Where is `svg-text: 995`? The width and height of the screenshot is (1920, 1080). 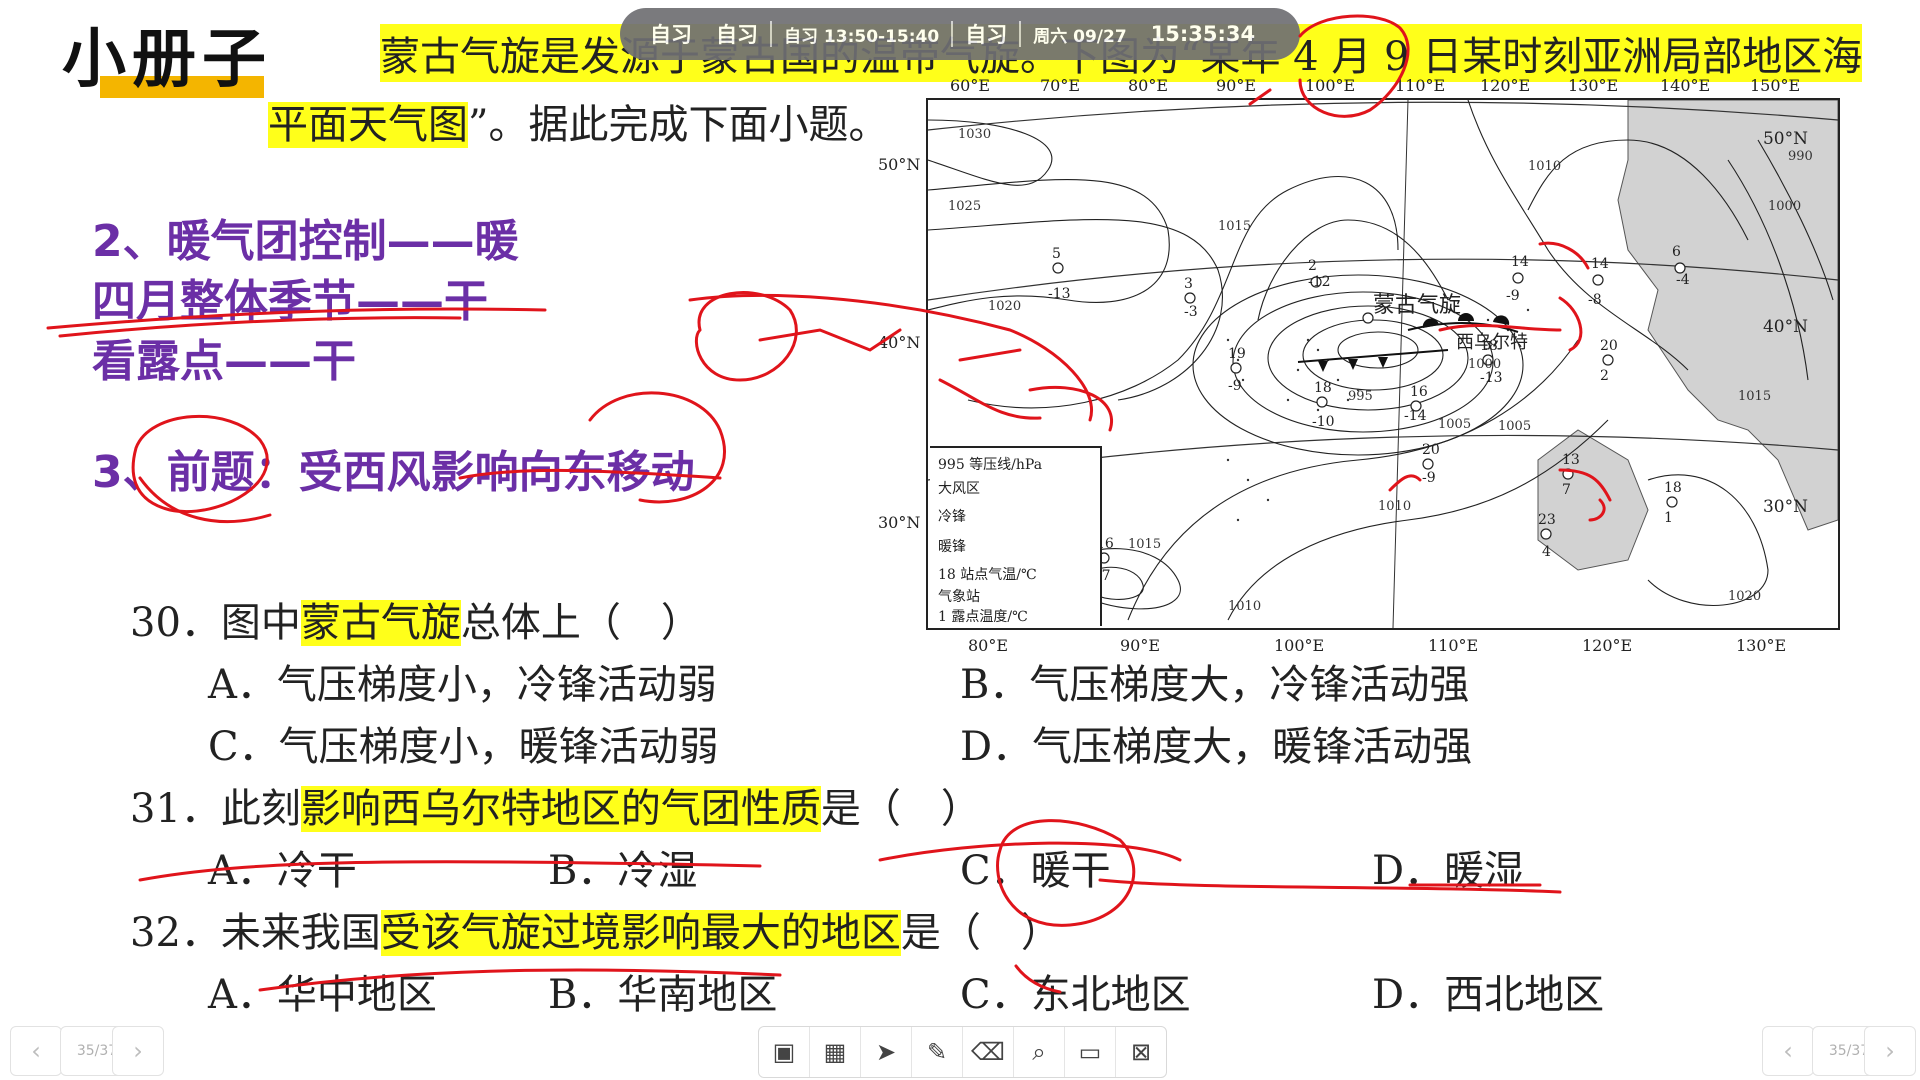
svg-text: 995 is located at coordinates (1360, 396).